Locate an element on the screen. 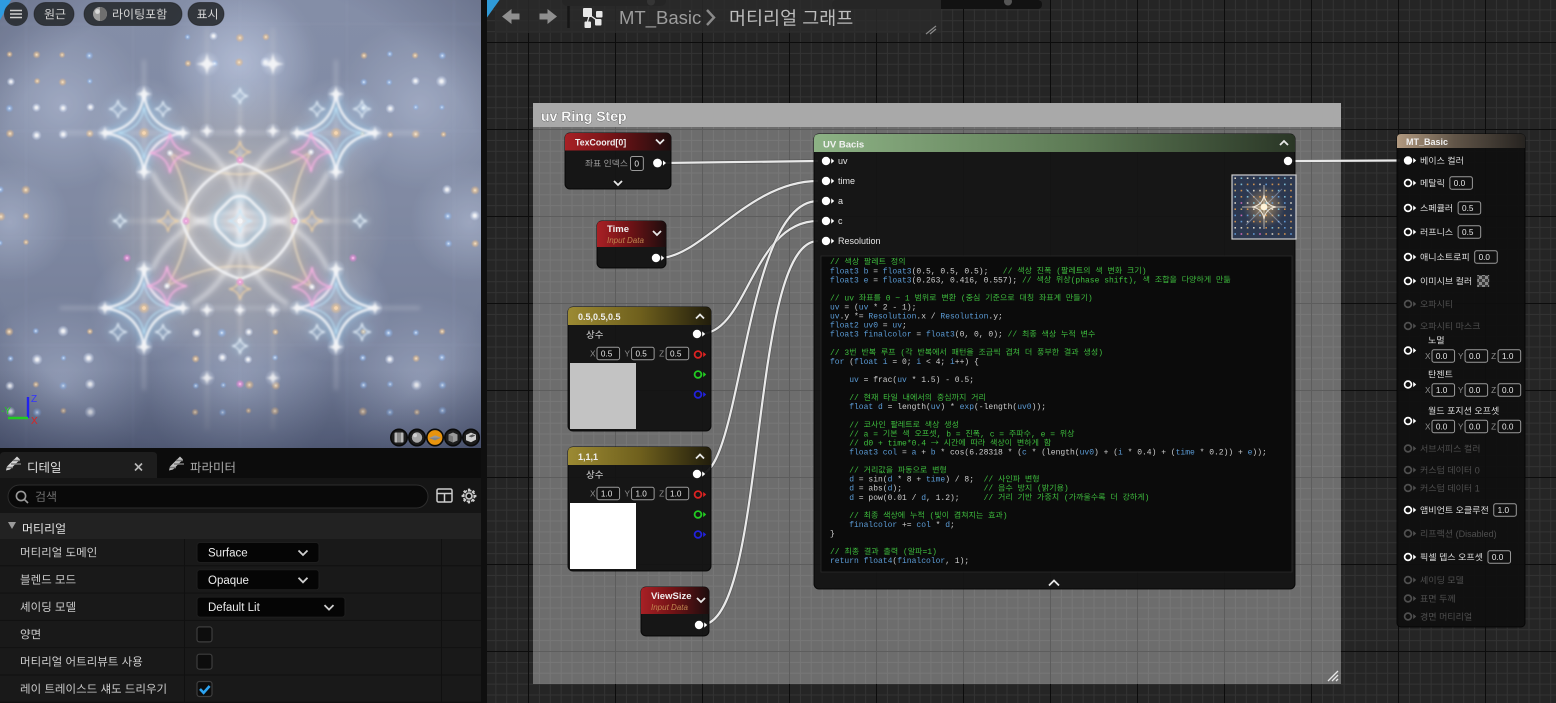 The width and height of the screenshot is (1556, 703). svg-text: = sin( is located at coordinates (871, 480).